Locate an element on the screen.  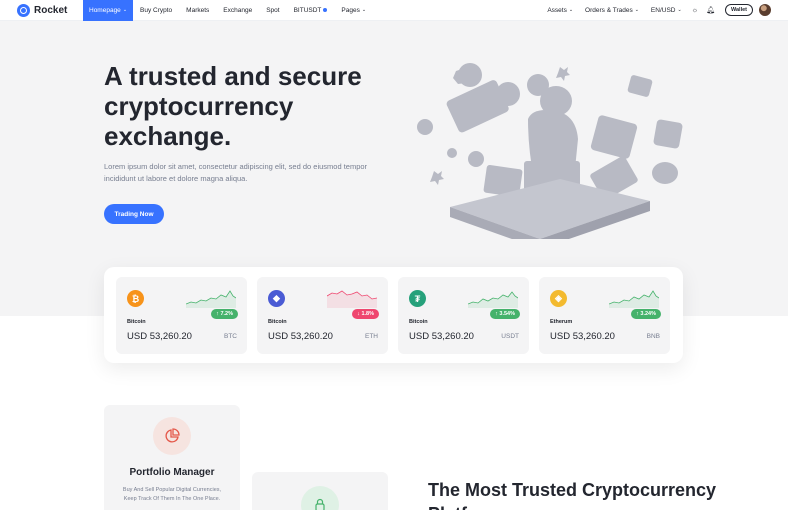
ticker-item-eth: ◆ ↓ 1.8% Bitcoin USD 53,260.20 ETH is located at coordinates (322, 315).